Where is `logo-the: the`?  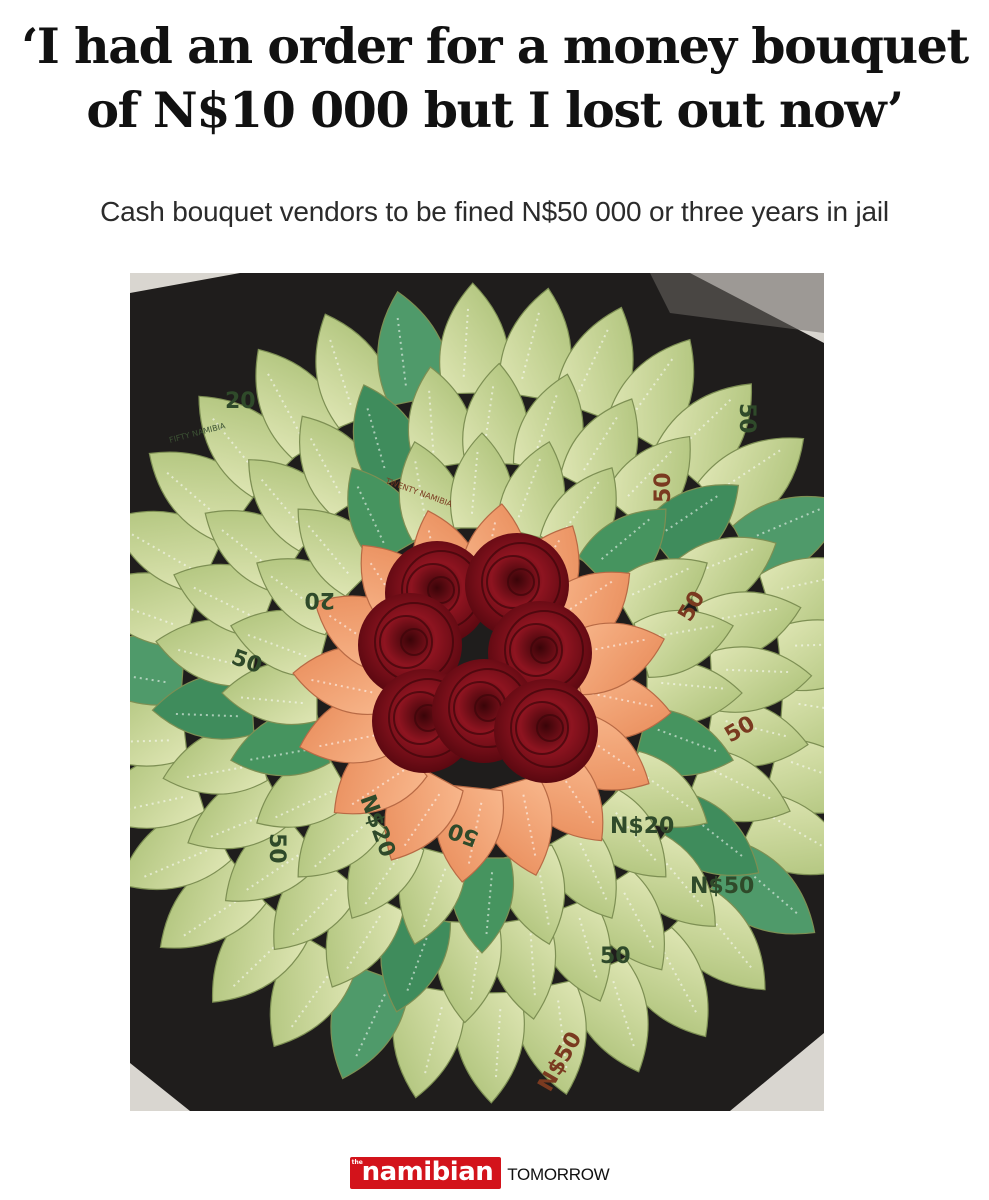
logo-the: the is located at coordinates (357, 1162).